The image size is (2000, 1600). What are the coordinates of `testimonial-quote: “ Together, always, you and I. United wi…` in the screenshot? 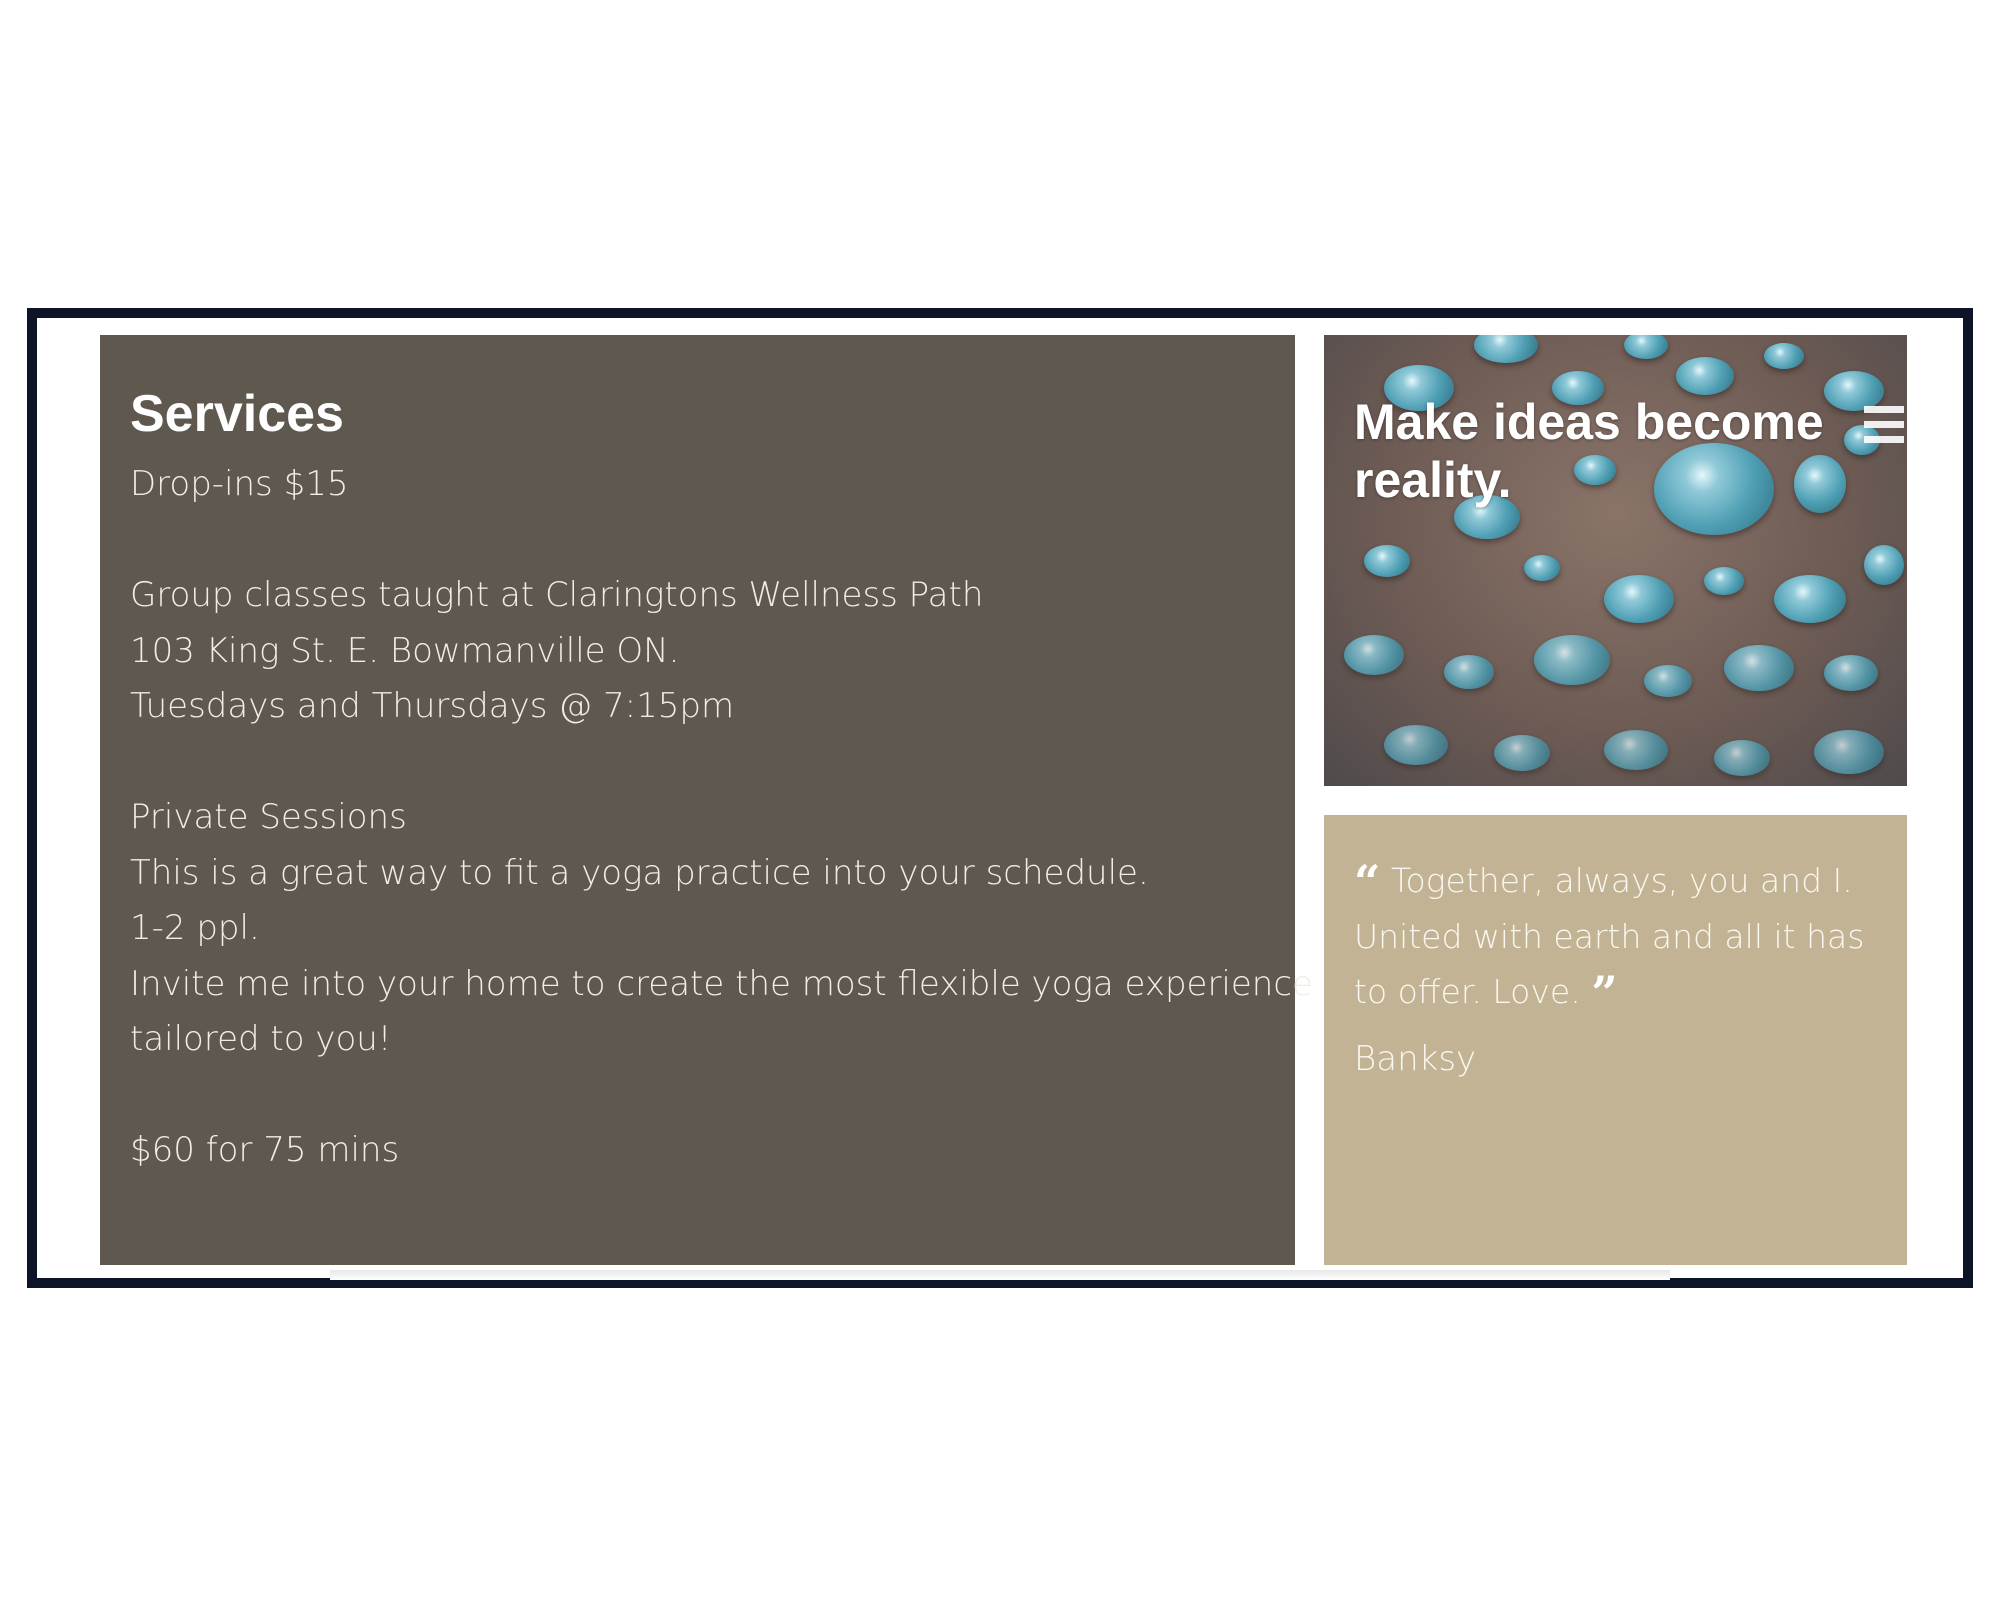 It's located at (1616, 936).